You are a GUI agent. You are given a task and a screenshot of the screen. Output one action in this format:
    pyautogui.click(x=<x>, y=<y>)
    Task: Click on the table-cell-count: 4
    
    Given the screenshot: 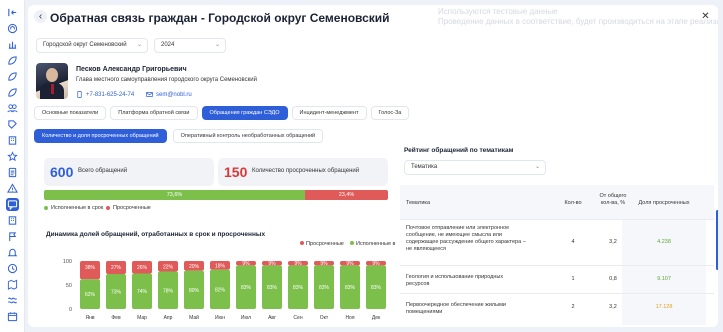 What is the action you would take?
    pyautogui.click(x=573, y=242)
    